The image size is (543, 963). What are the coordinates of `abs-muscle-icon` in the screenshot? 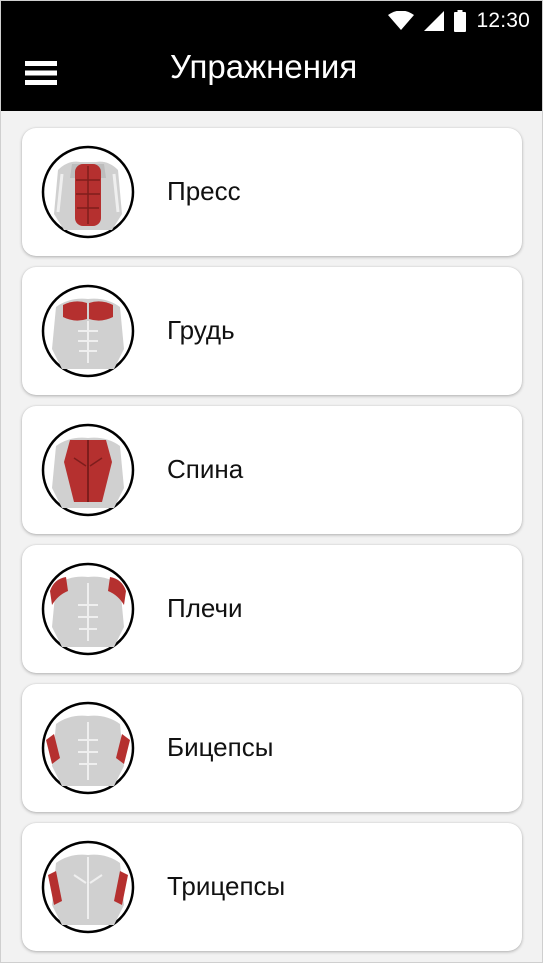 It's located at (88, 192).